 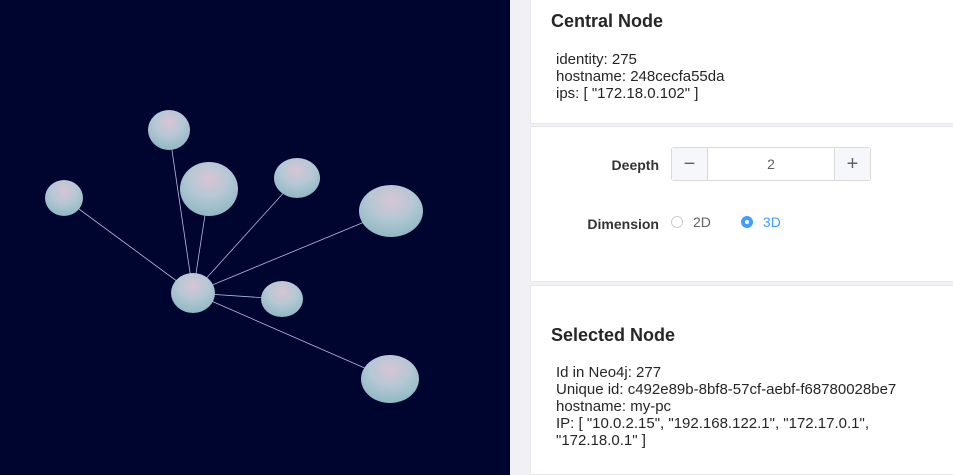 I want to click on graph-node-central, so click(x=193, y=293).